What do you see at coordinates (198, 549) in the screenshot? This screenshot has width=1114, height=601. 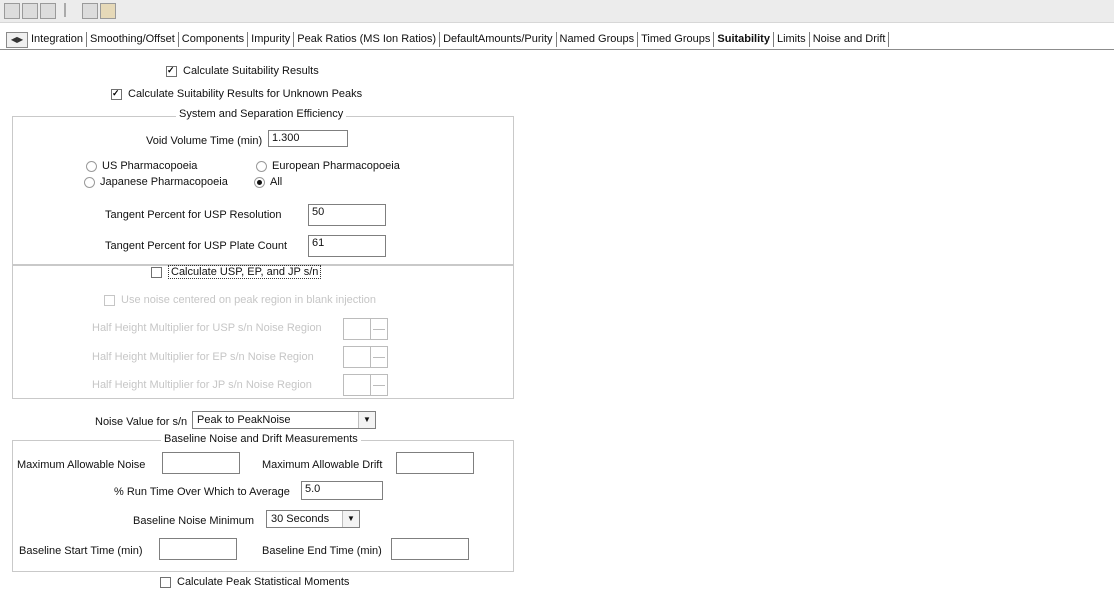 I see `baseline-start-input` at bounding box center [198, 549].